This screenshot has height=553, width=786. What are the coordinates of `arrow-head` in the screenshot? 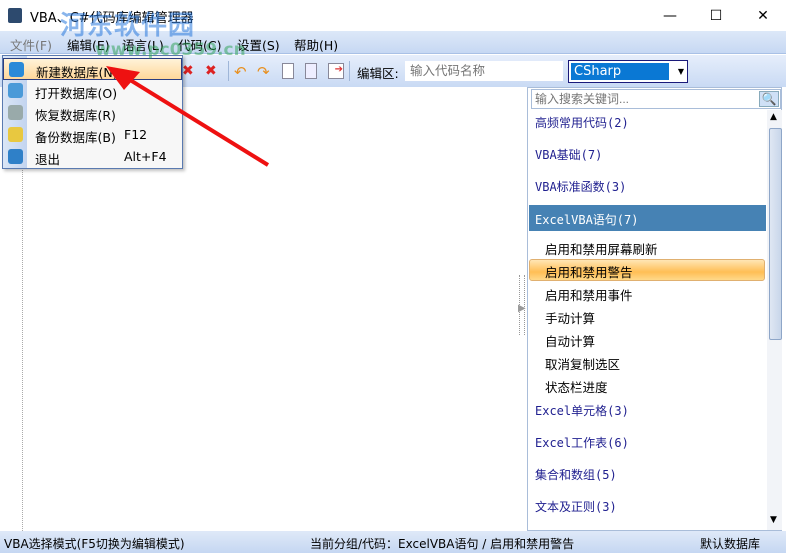 It's located at (123, 78).